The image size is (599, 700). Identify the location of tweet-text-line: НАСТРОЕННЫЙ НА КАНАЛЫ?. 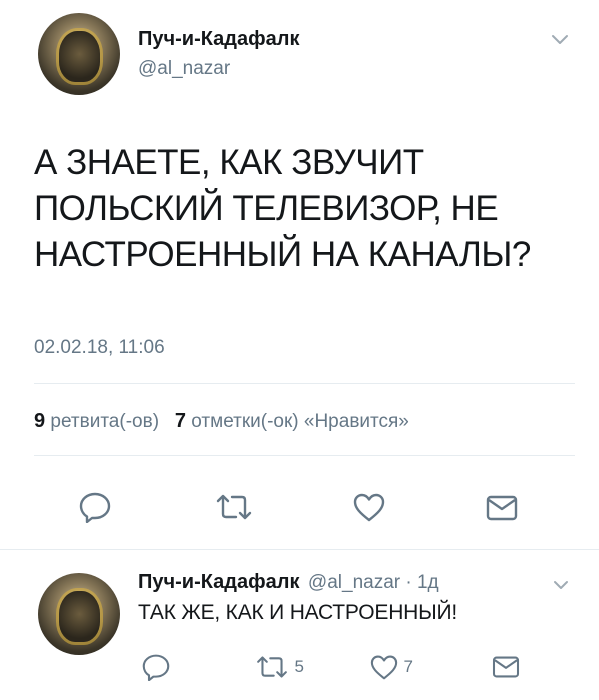
(282, 254).